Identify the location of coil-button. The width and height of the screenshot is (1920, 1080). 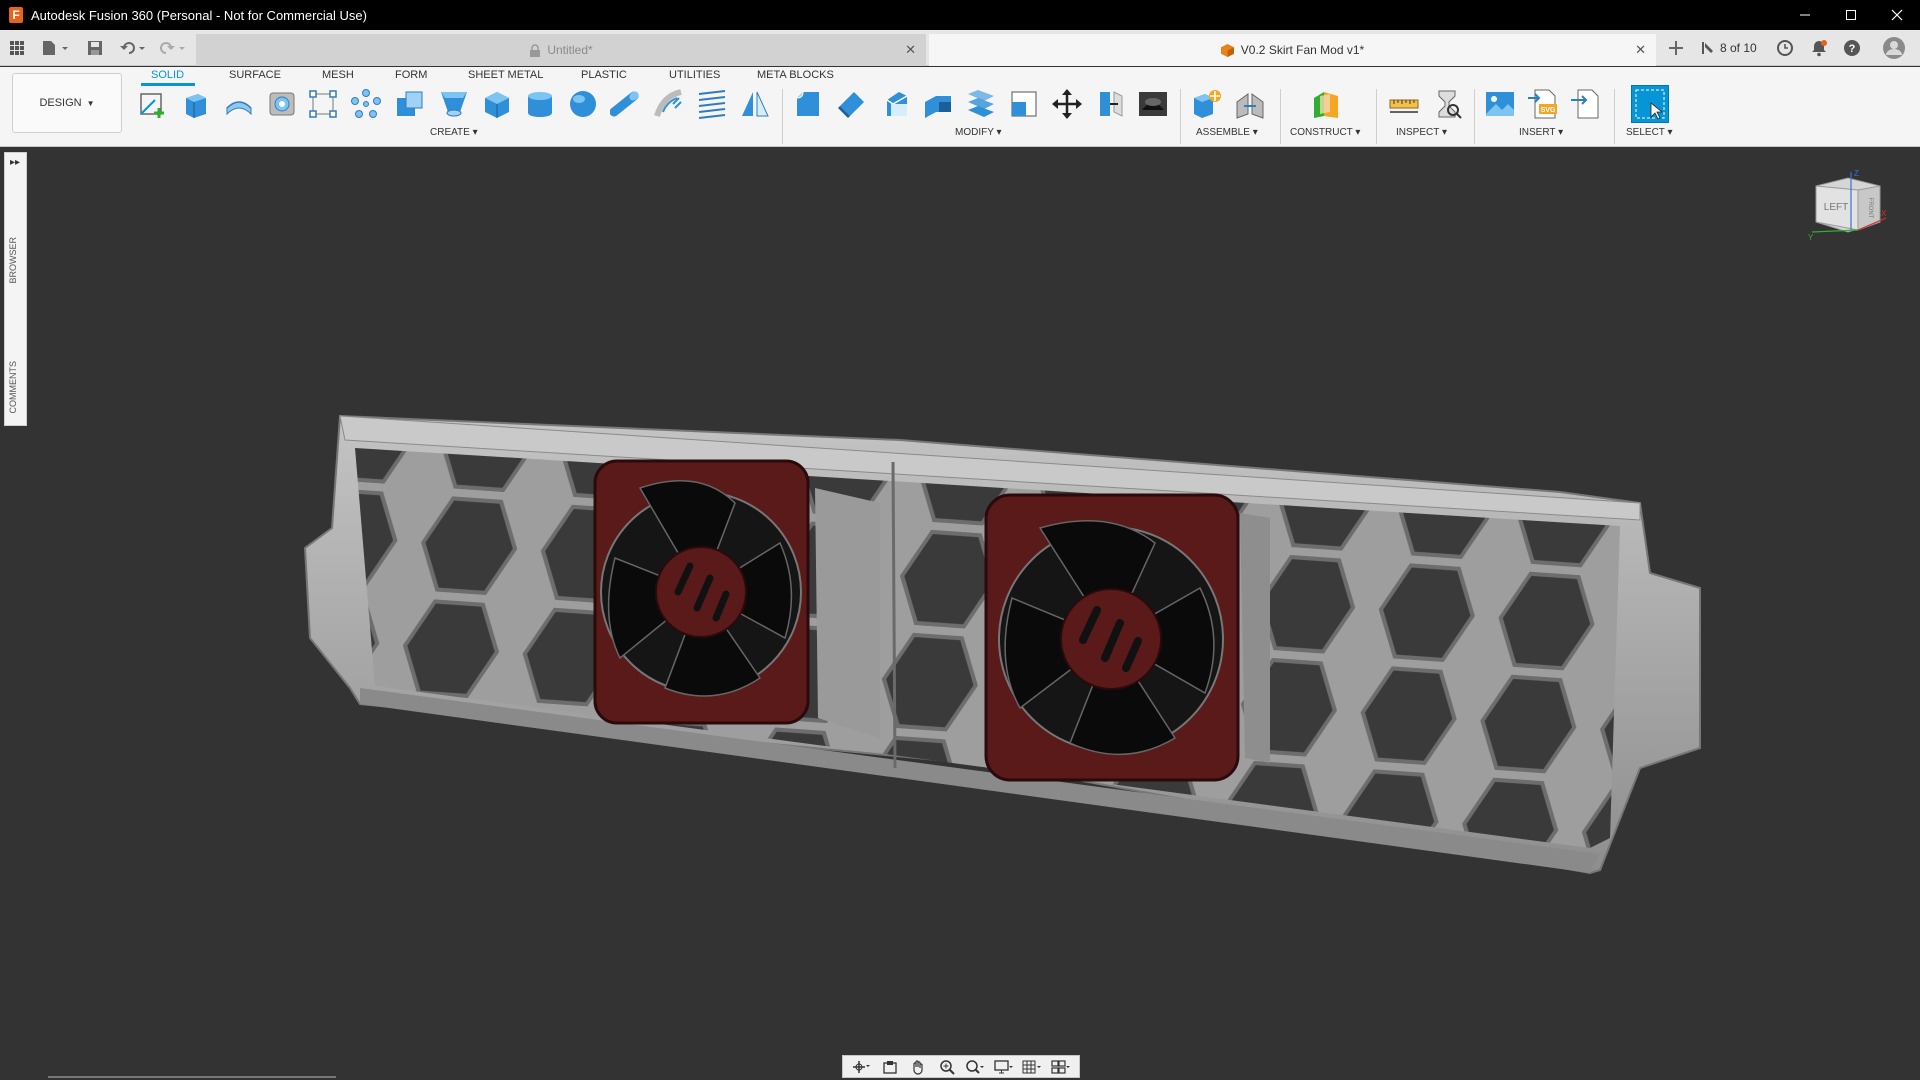
(712, 104).